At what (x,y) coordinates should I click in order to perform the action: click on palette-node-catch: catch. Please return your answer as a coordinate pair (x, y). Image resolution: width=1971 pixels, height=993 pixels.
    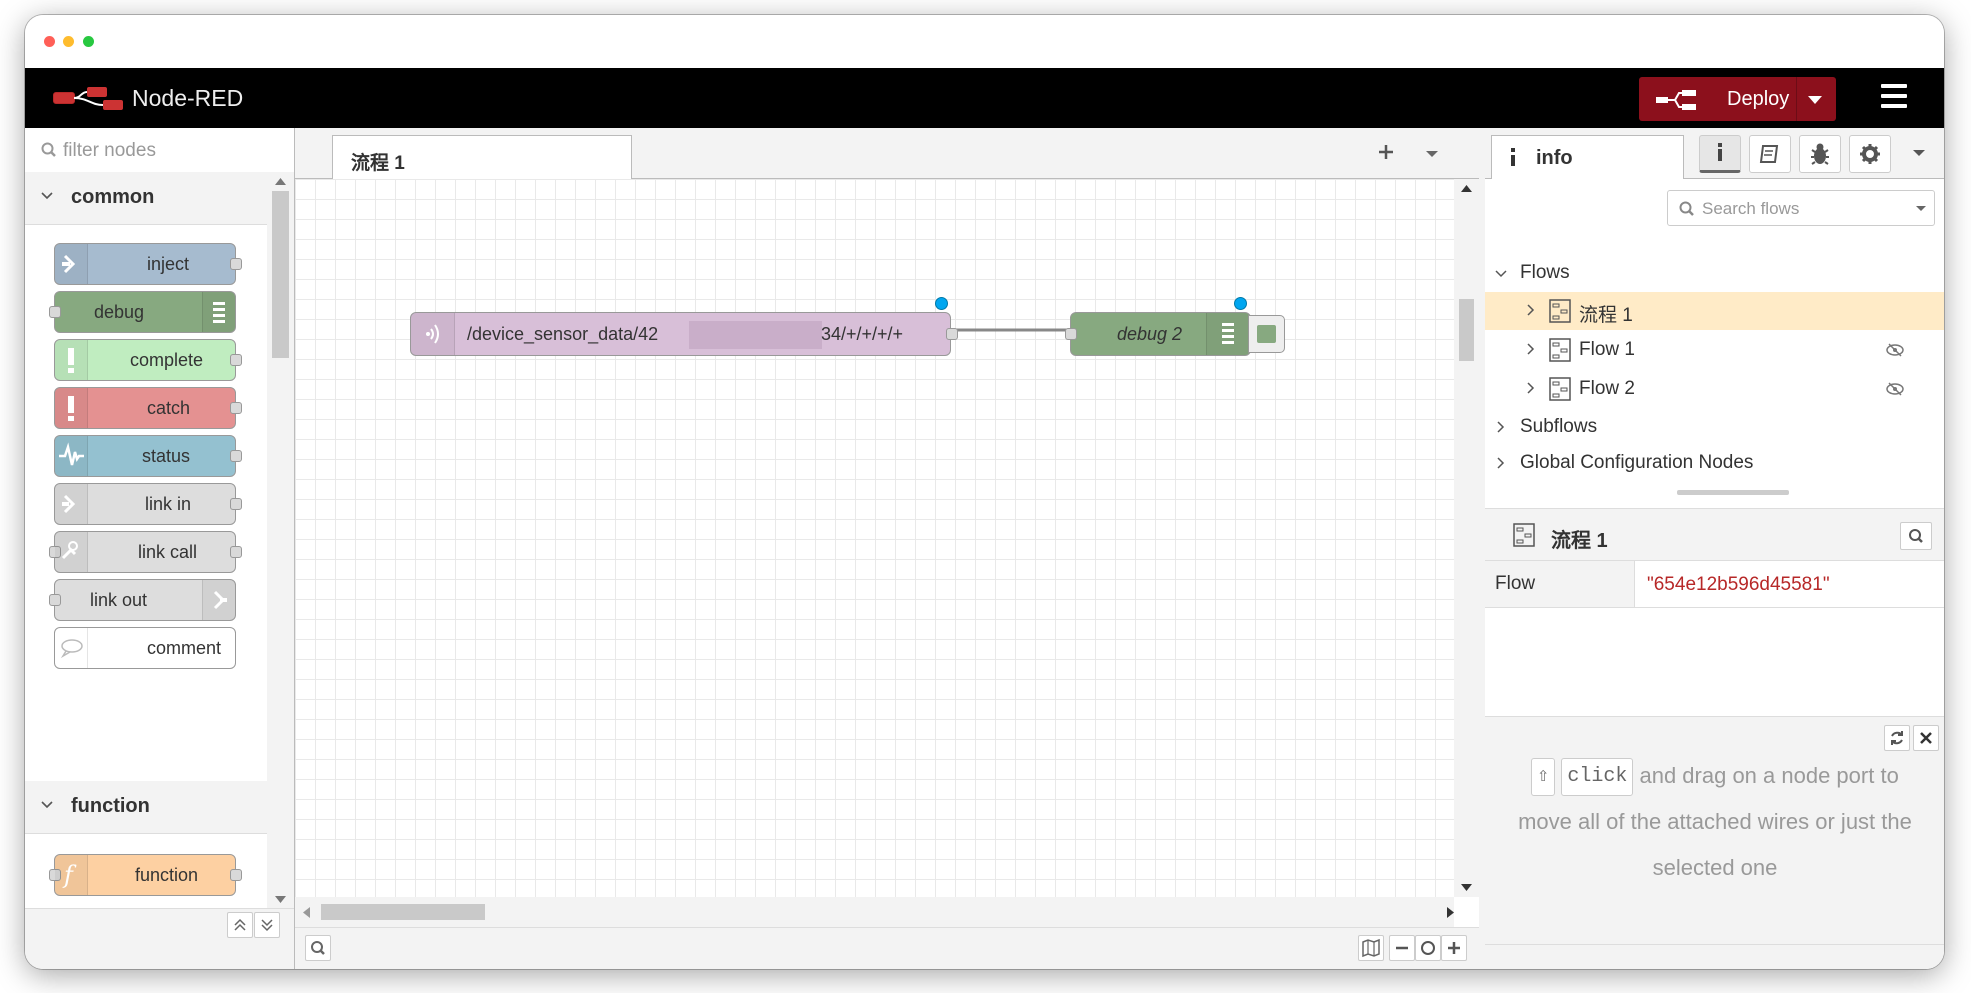
    Looking at the image, I should click on (148, 408).